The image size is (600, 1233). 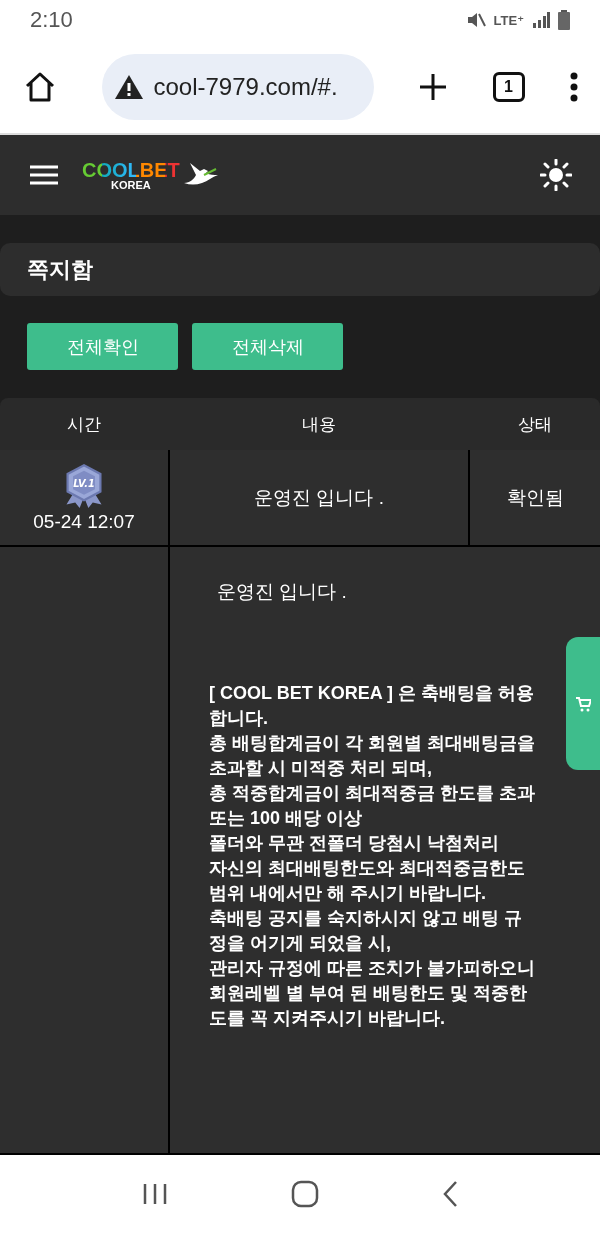 I want to click on network-label: LTE⁺, so click(x=508, y=20).